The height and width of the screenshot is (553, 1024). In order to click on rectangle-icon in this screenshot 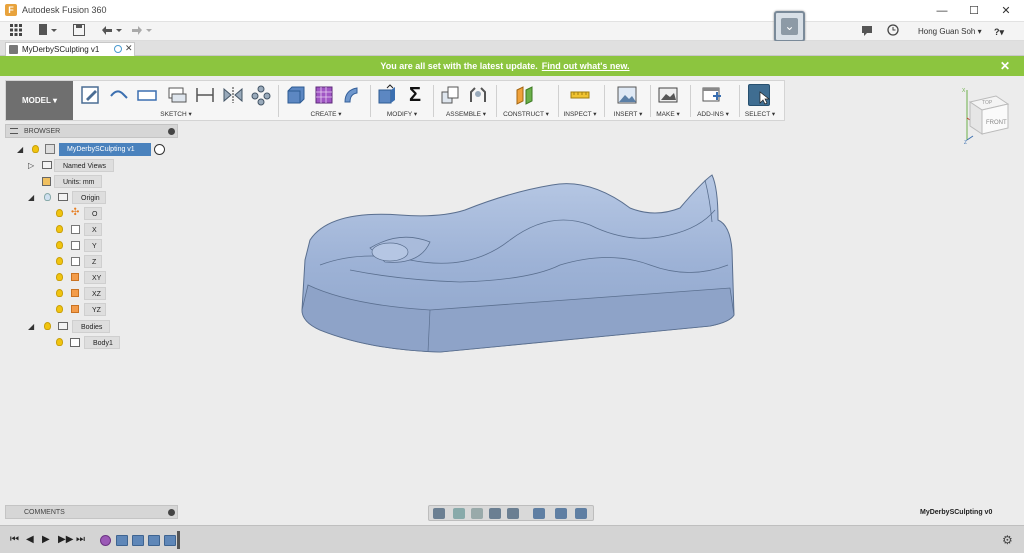, I will do `click(147, 95)`.